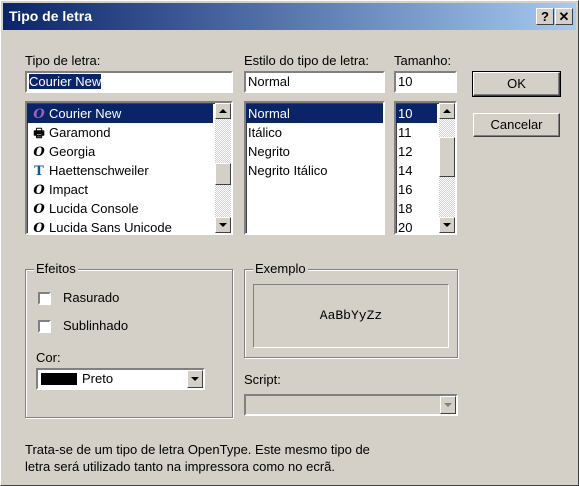 This screenshot has height=486, width=579. I want to click on font-name-value: Courier New, so click(65, 81).